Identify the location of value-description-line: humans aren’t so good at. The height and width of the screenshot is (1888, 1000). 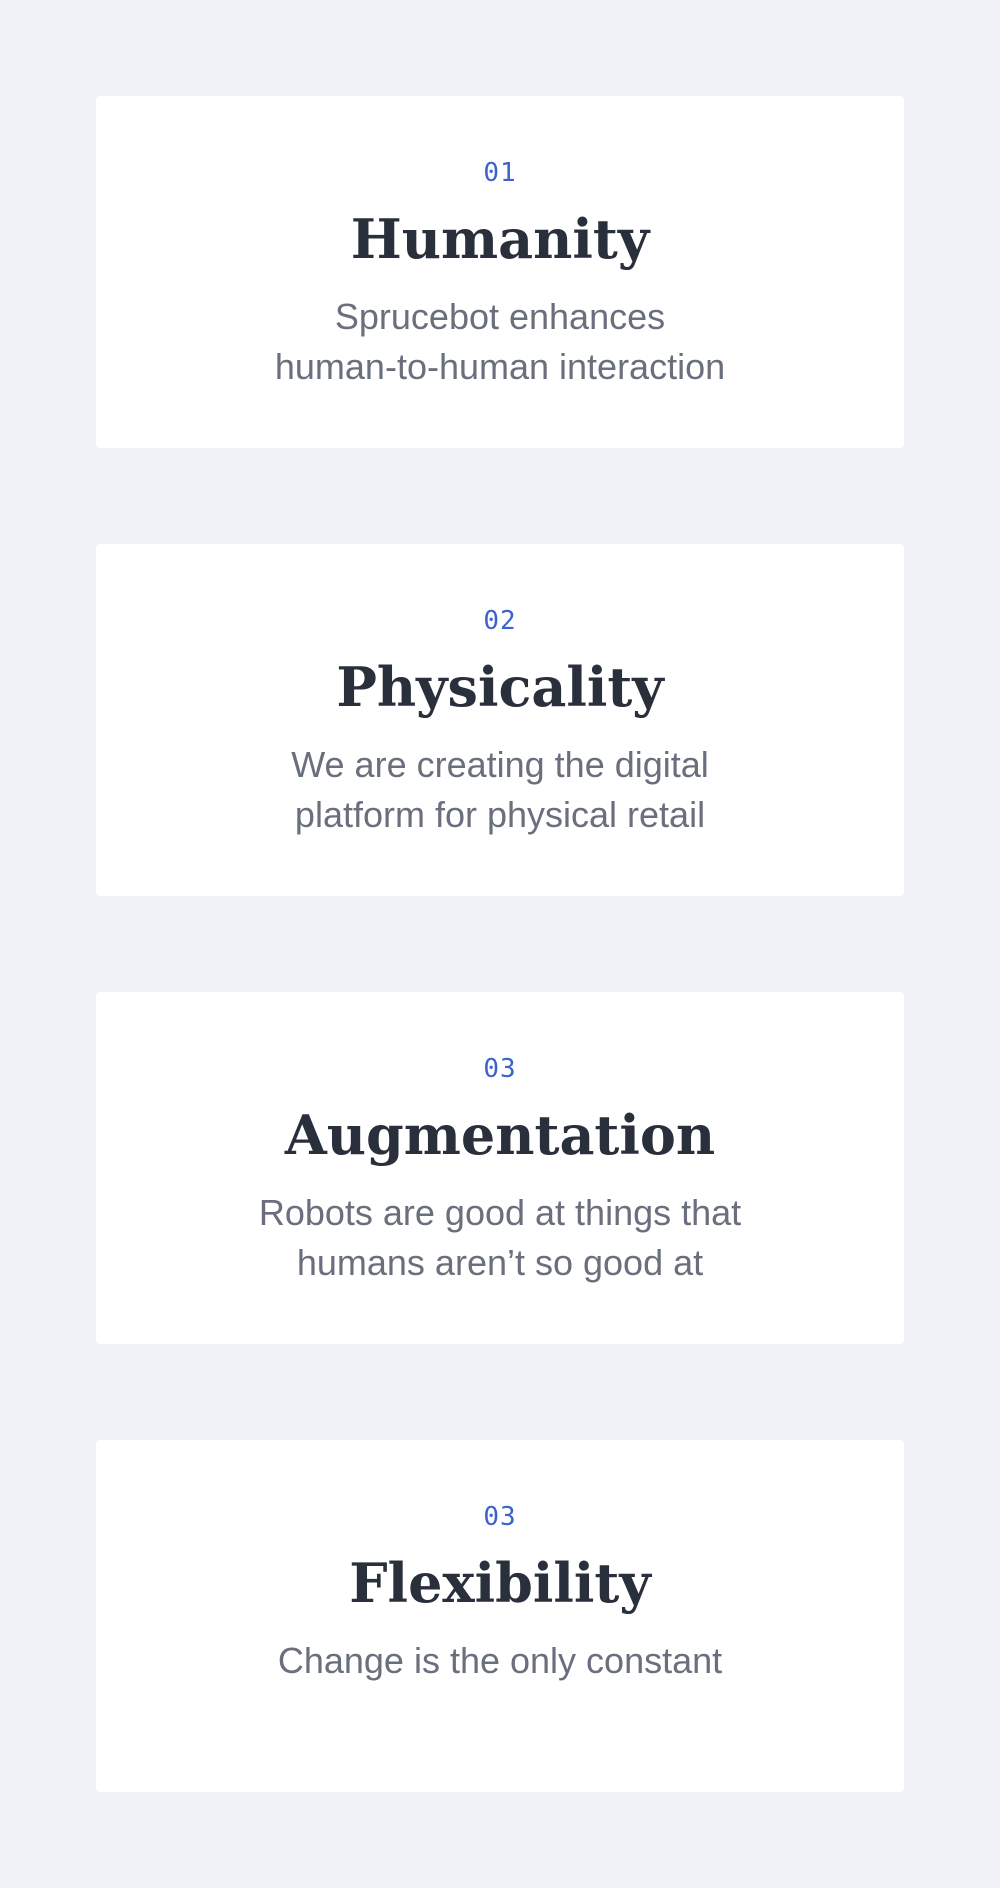
(500, 1262).